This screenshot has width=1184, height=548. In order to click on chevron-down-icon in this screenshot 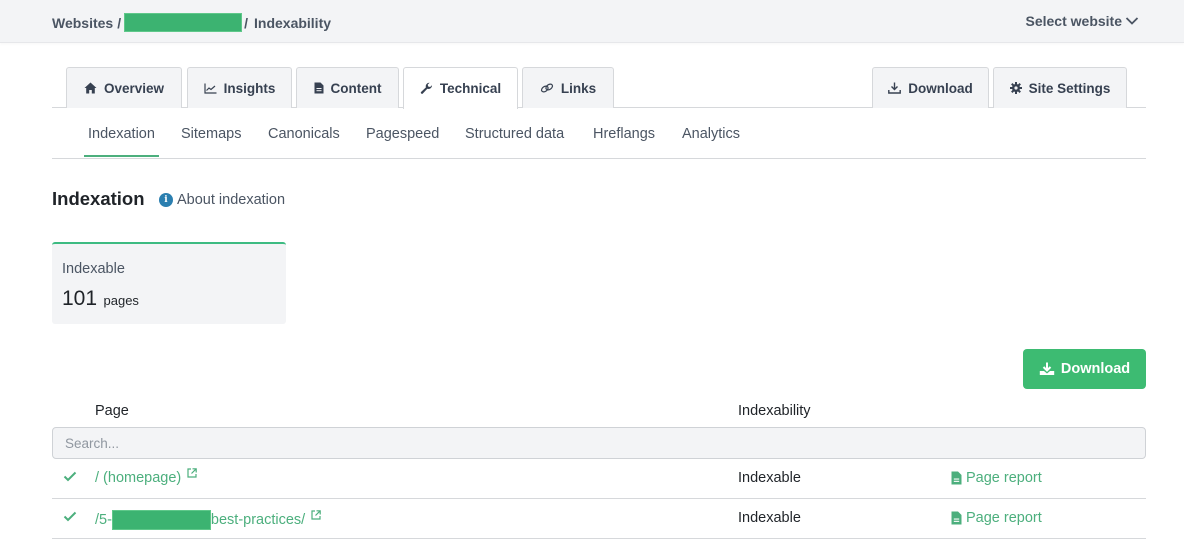, I will do `click(1132, 21)`.